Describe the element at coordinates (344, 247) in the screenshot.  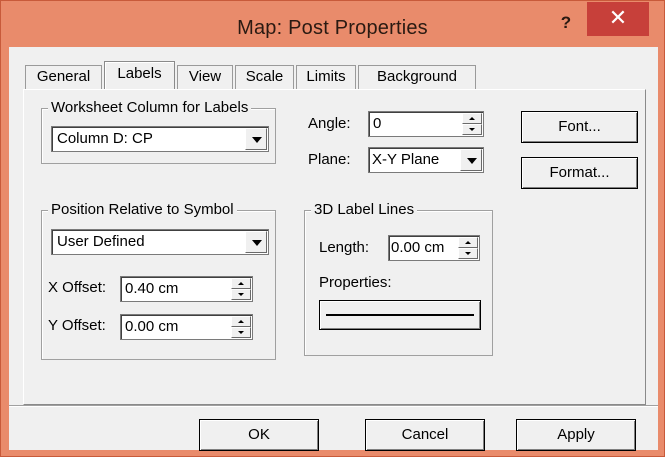
I see `length-label: Length:` at that location.